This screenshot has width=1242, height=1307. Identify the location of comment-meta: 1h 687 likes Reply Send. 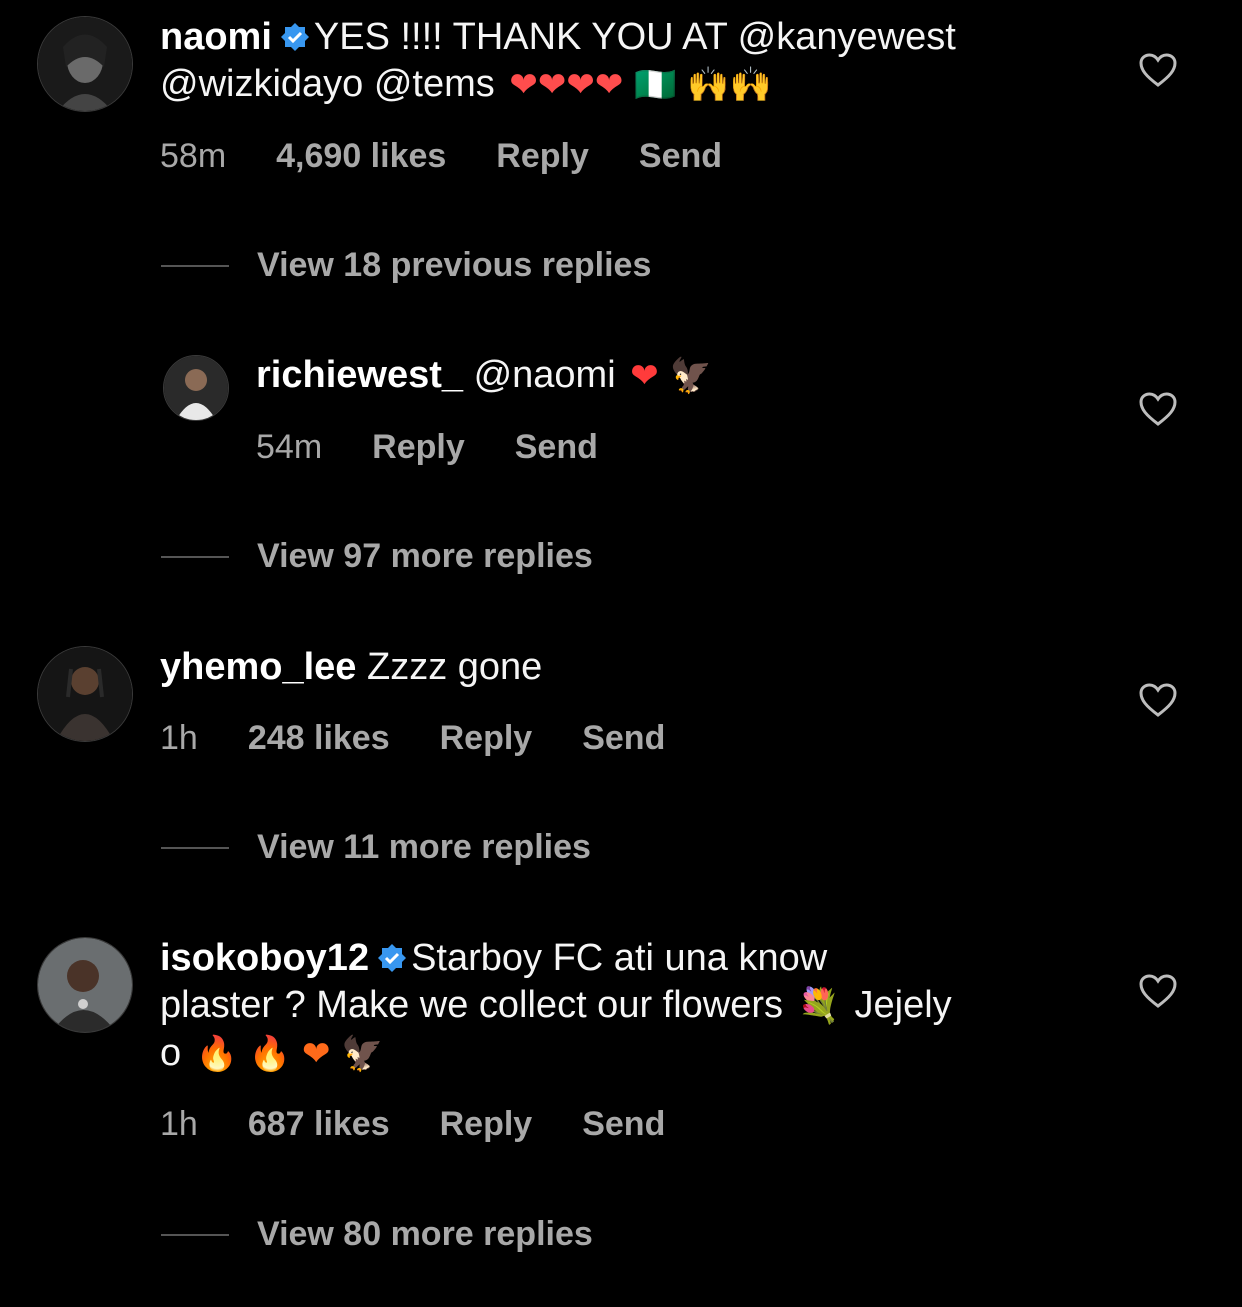
(412, 1124).